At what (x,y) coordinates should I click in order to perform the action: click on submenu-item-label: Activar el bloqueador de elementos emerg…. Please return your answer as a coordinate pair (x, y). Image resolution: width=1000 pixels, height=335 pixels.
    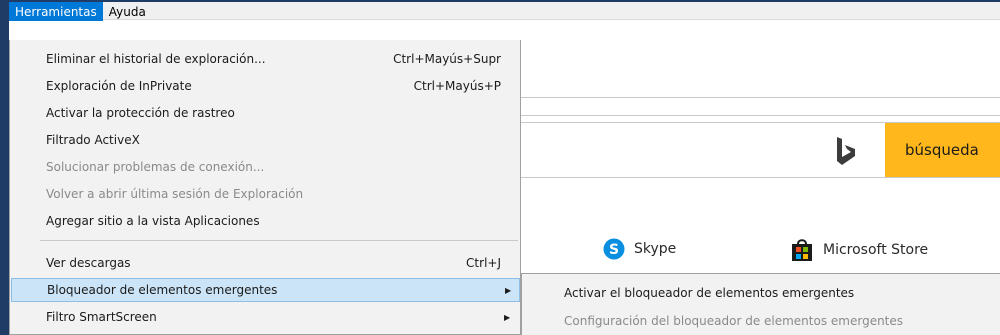
    Looking at the image, I should click on (709, 293).